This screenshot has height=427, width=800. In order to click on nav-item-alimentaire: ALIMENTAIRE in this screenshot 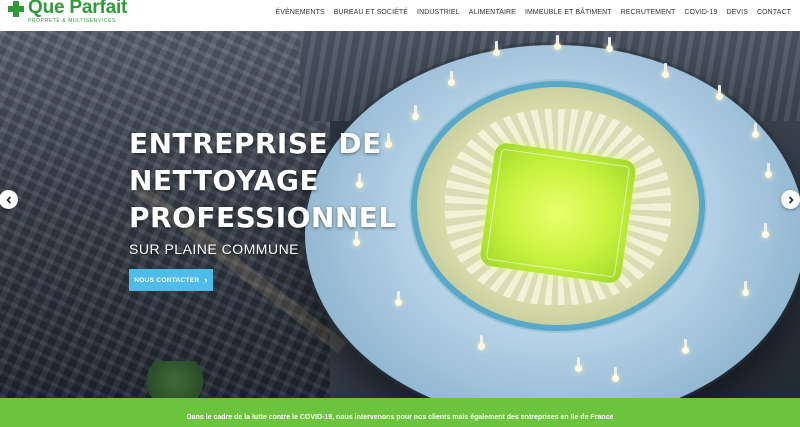, I will do `click(492, 12)`.